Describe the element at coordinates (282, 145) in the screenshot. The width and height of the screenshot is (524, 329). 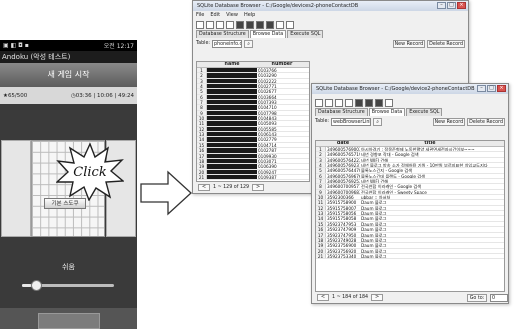
I see `cell-number: 0104714` at that location.